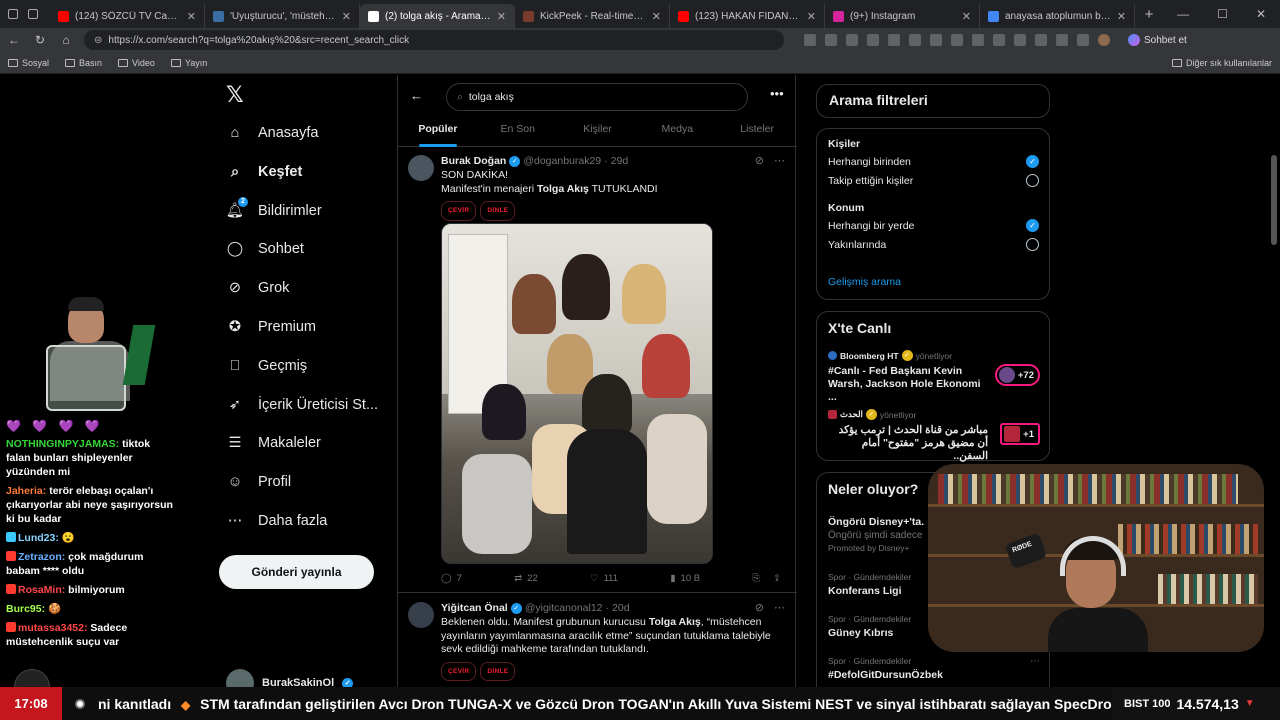 The width and height of the screenshot is (1280, 720). Describe the element at coordinates (62, 444) in the screenshot. I see `chat-username: NOTHINGINPYJAMAS:` at that location.